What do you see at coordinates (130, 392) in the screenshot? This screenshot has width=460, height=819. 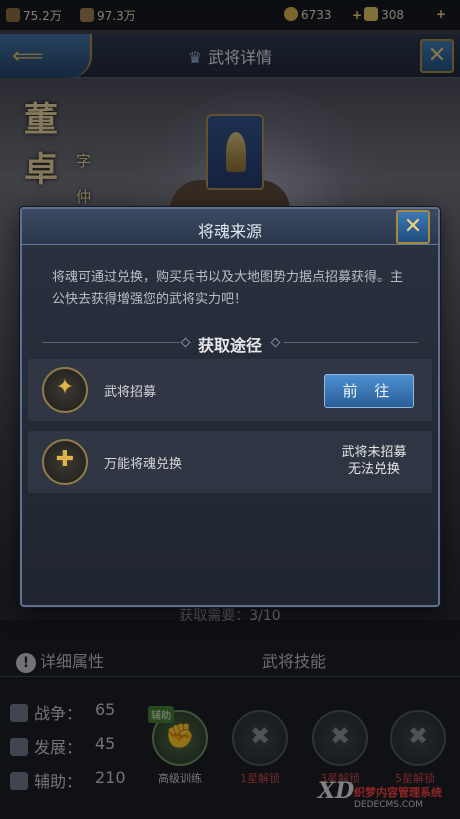 I see `source-label: 武将招募` at bounding box center [130, 392].